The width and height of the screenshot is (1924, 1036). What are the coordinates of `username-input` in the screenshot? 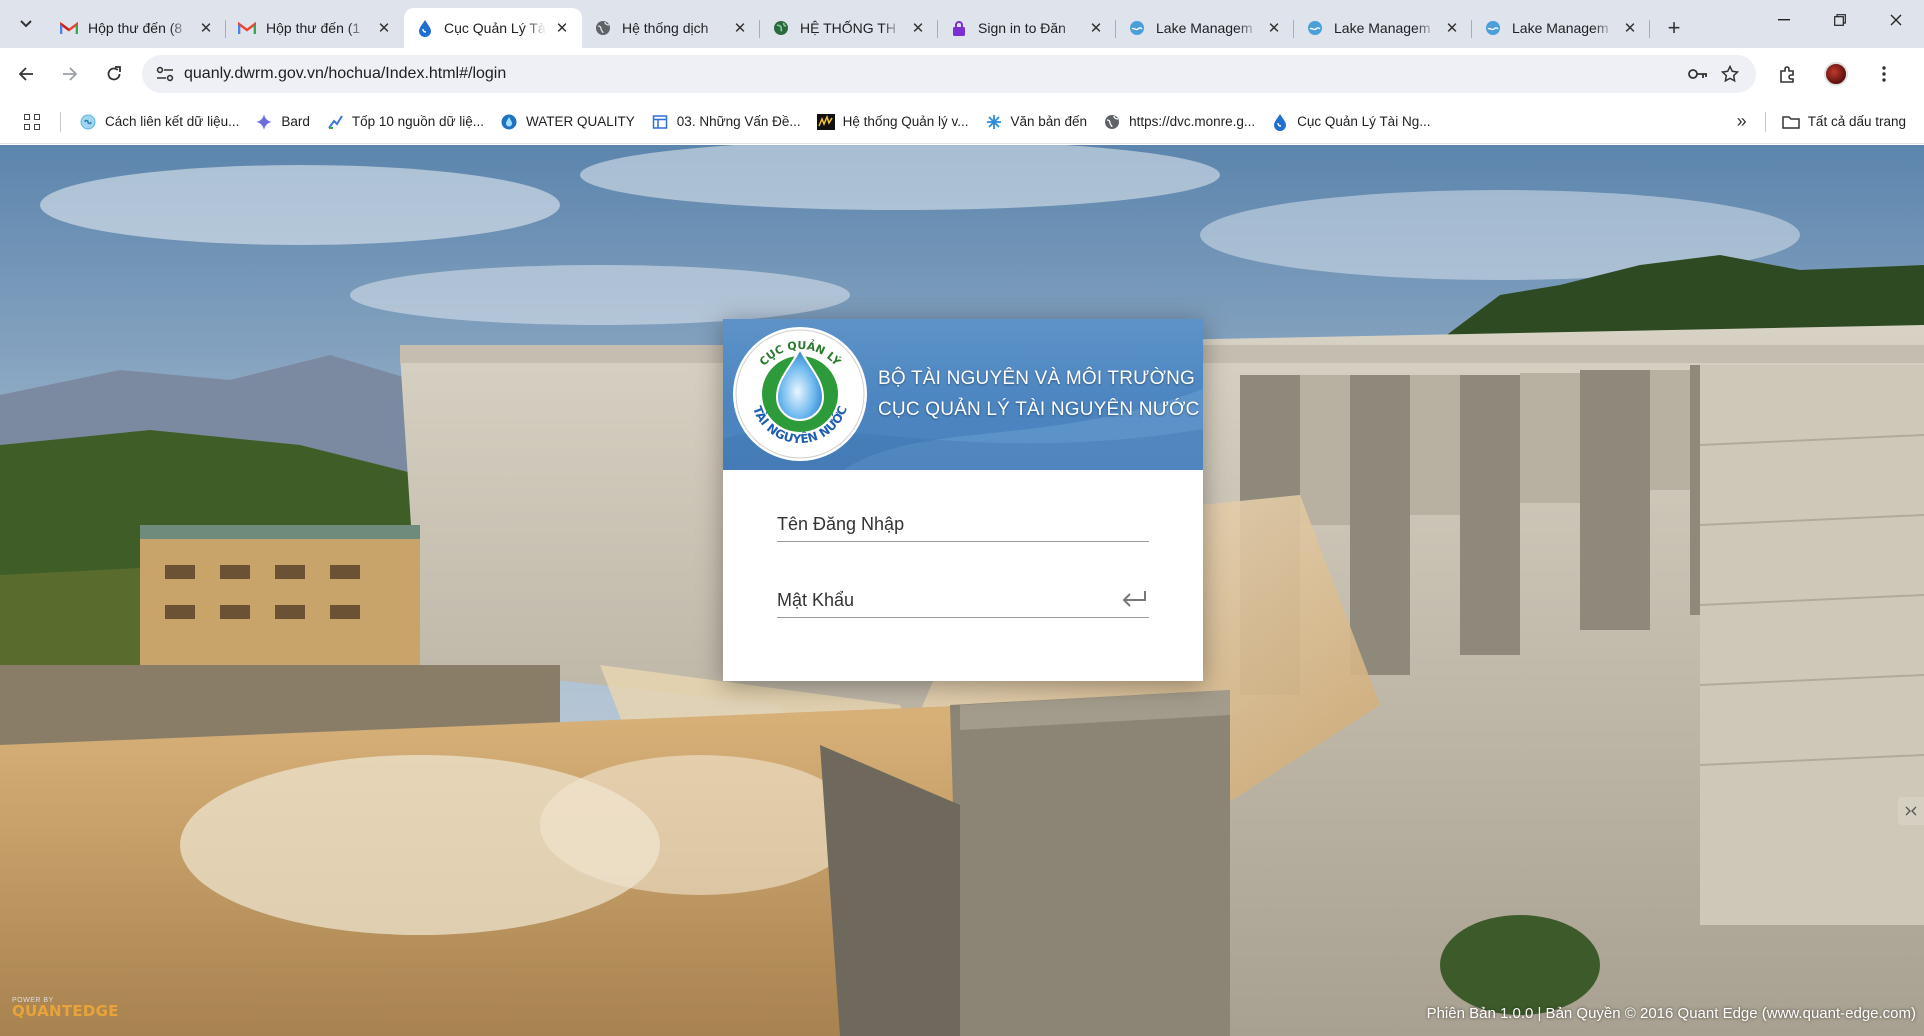 It's located at (963, 524).